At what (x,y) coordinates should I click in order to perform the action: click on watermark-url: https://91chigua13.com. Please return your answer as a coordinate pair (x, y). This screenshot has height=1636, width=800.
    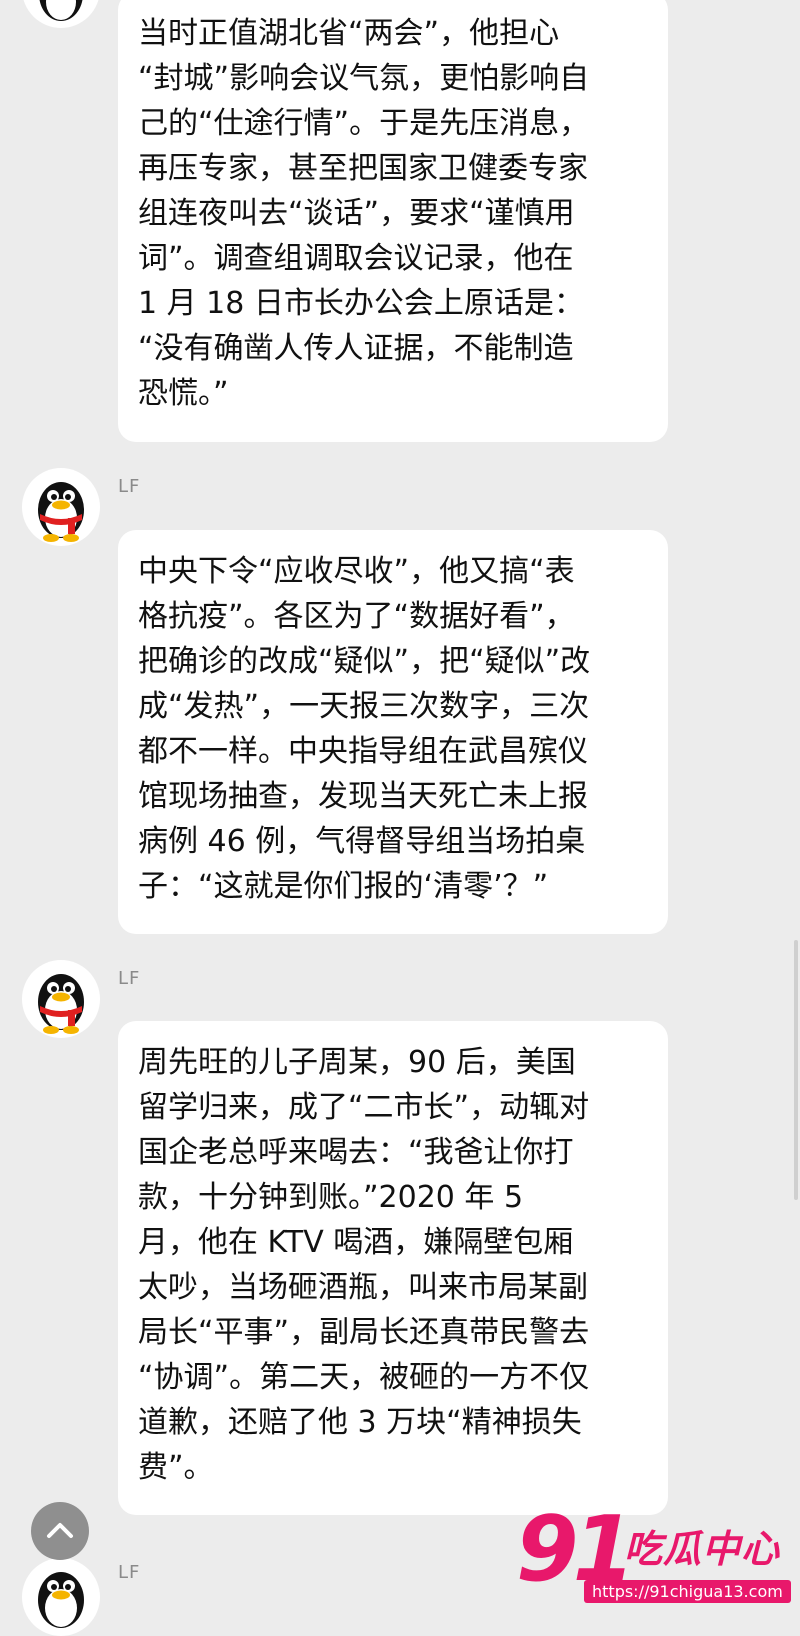
    Looking at the image, I should click on (687, 1591).